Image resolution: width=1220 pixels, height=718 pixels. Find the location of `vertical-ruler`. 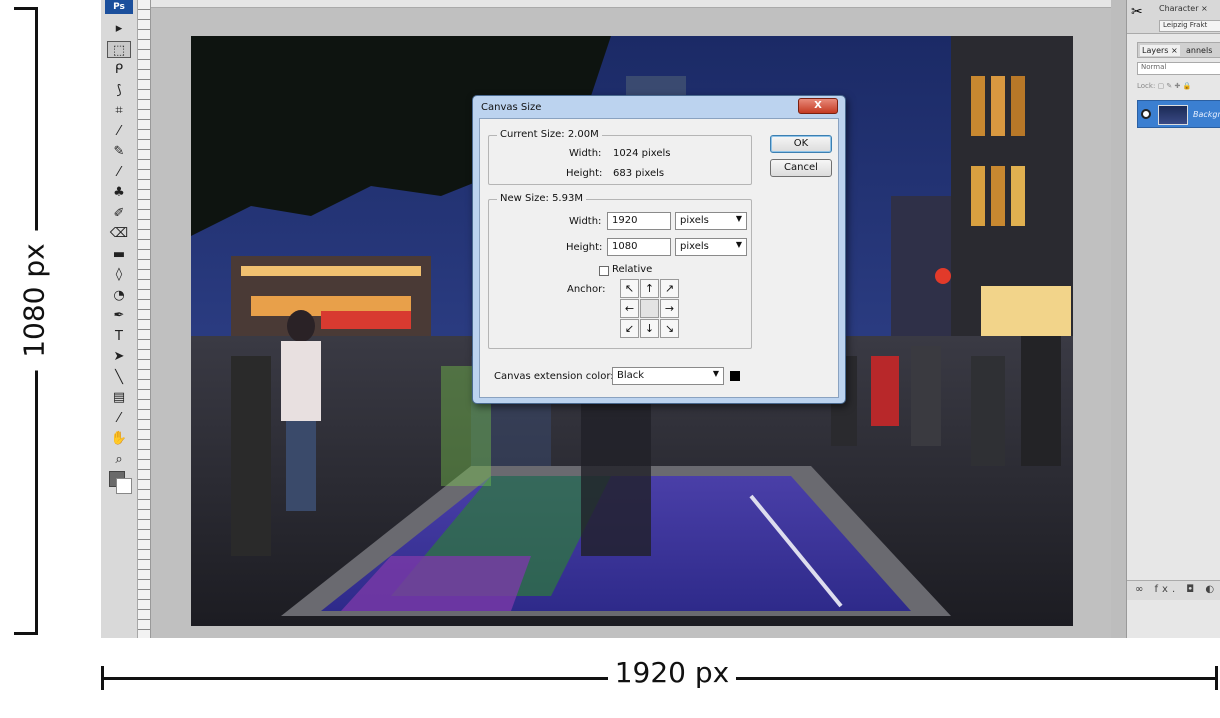

vertical-ruler is located at coordinates (144, 319).